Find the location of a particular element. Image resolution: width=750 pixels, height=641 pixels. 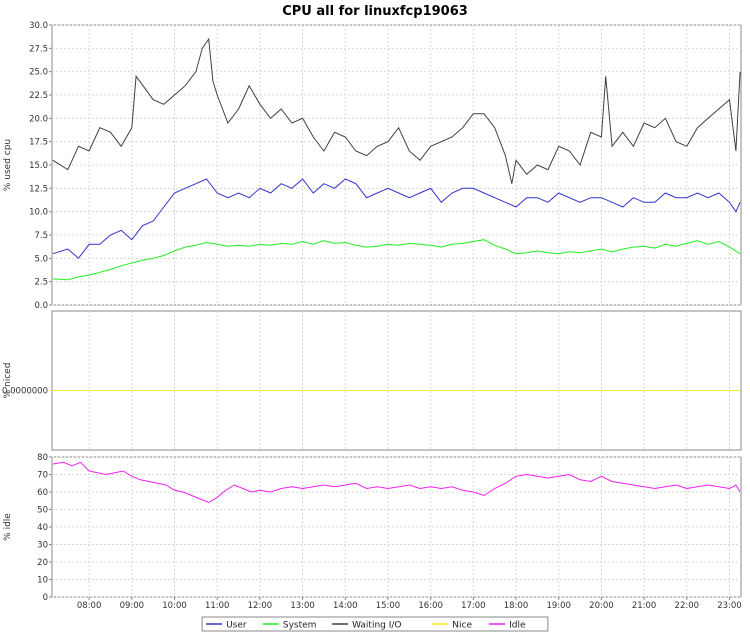

x-tick-label: 12:00 is located at coordinates (260, 606).